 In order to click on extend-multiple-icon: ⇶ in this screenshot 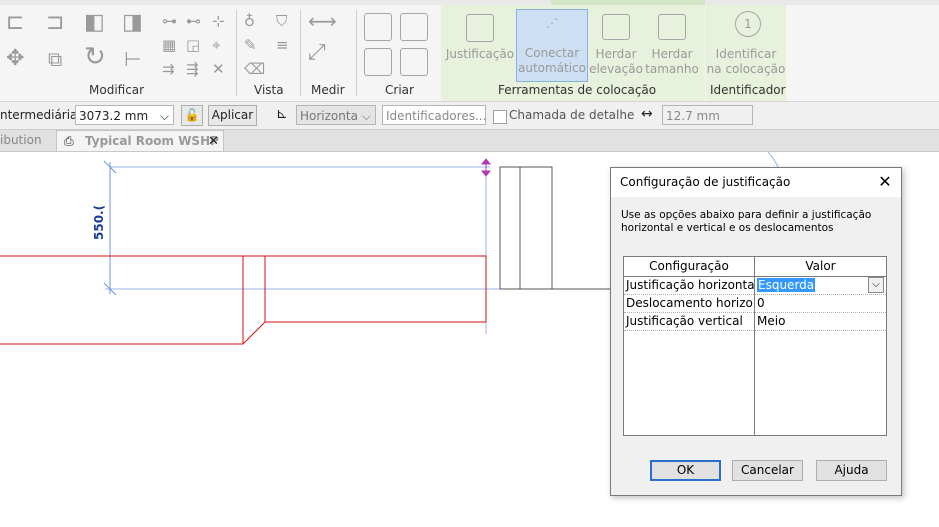, I will do `click(192, 69)`.